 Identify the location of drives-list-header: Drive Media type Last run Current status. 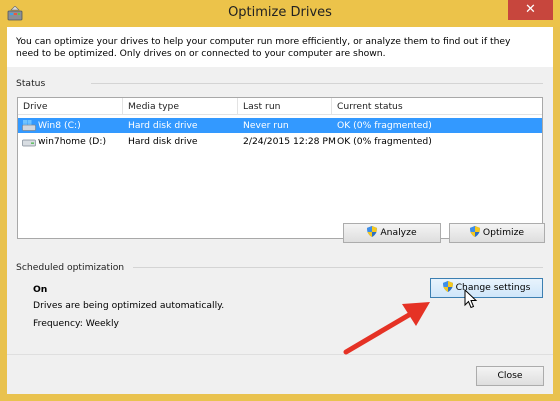
(280, 106).